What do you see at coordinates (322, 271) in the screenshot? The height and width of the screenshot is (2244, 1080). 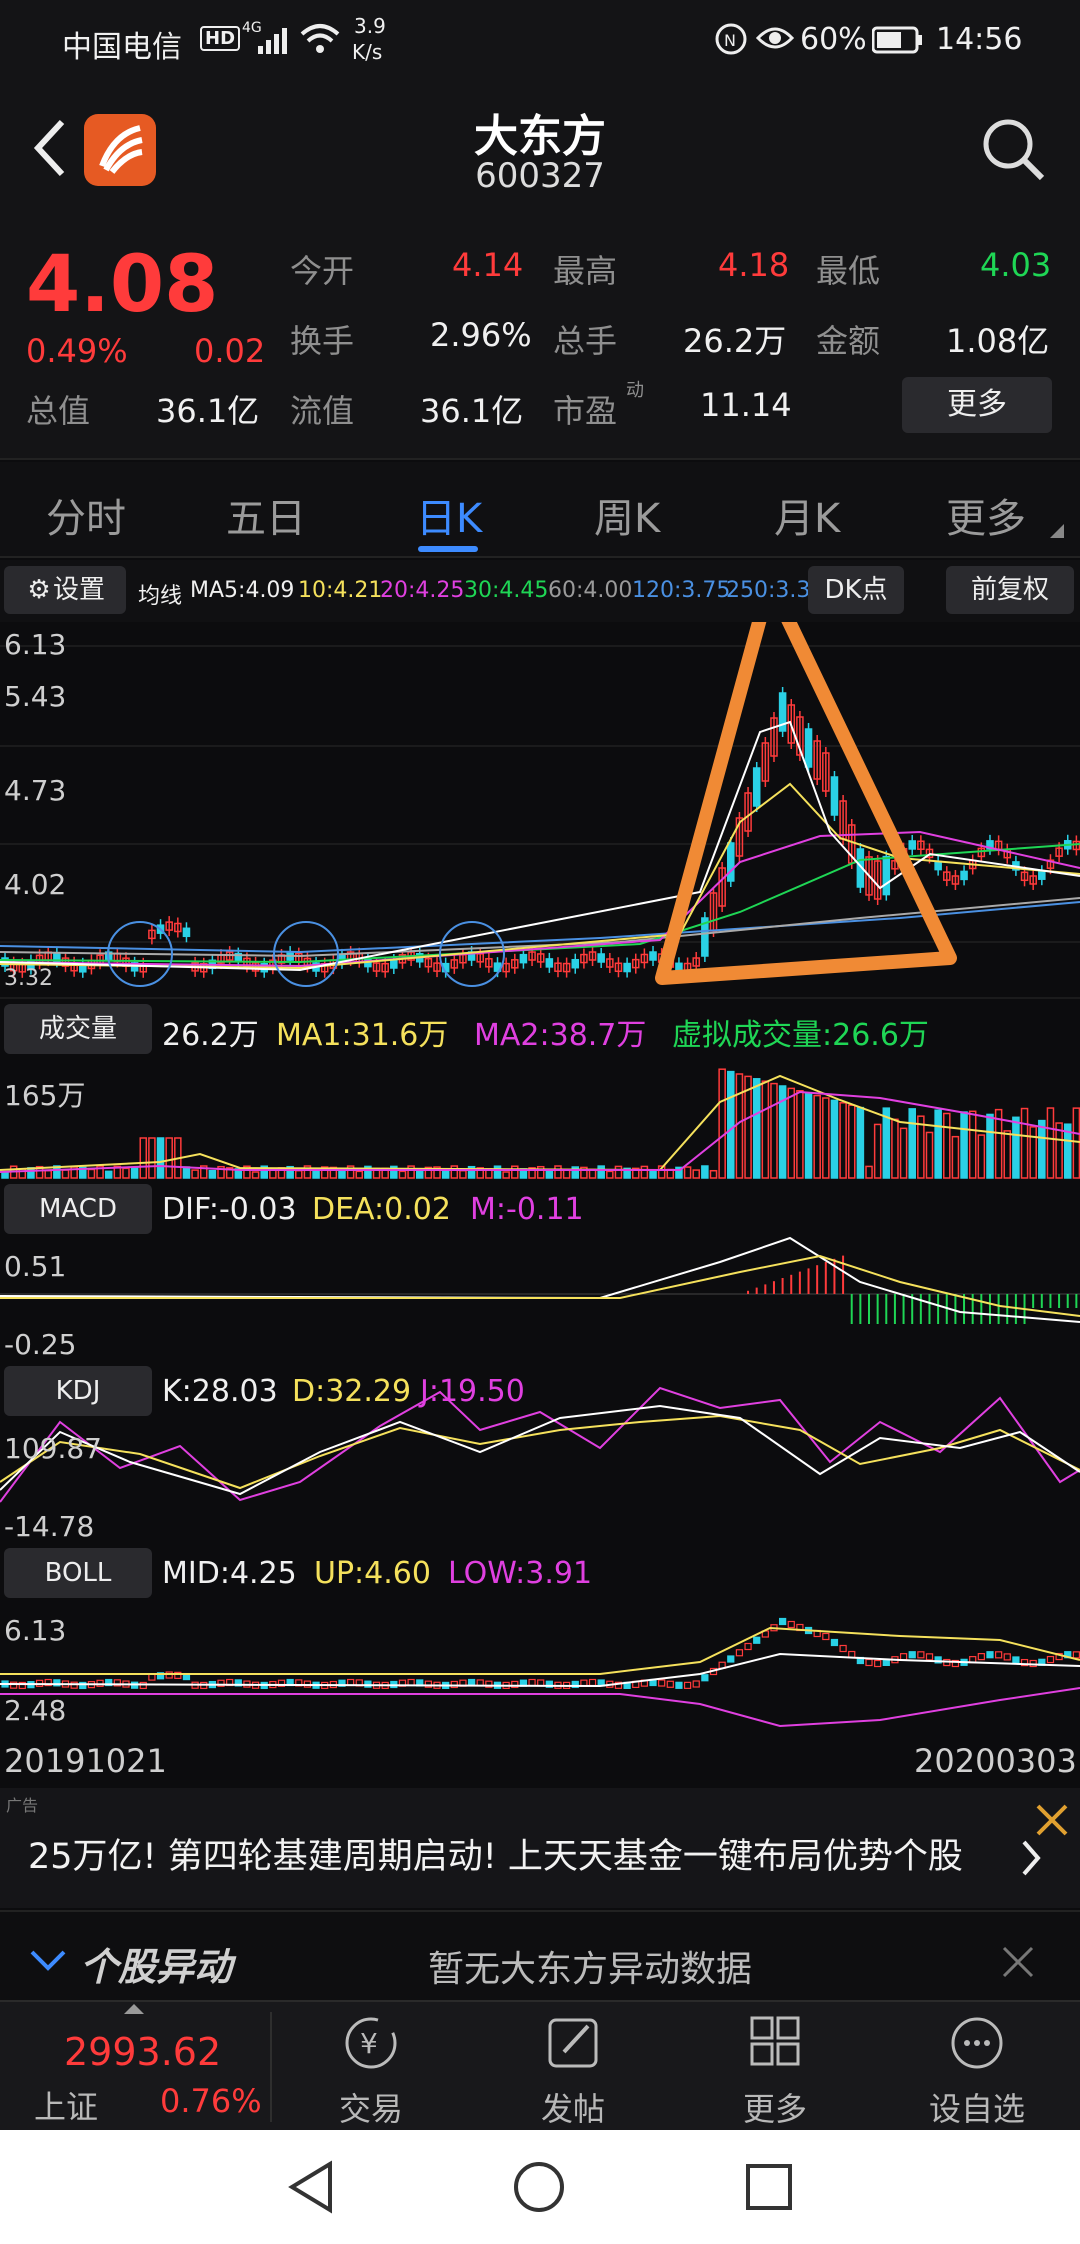 I see `open-label: 今开` at bounding box center [322, 271].